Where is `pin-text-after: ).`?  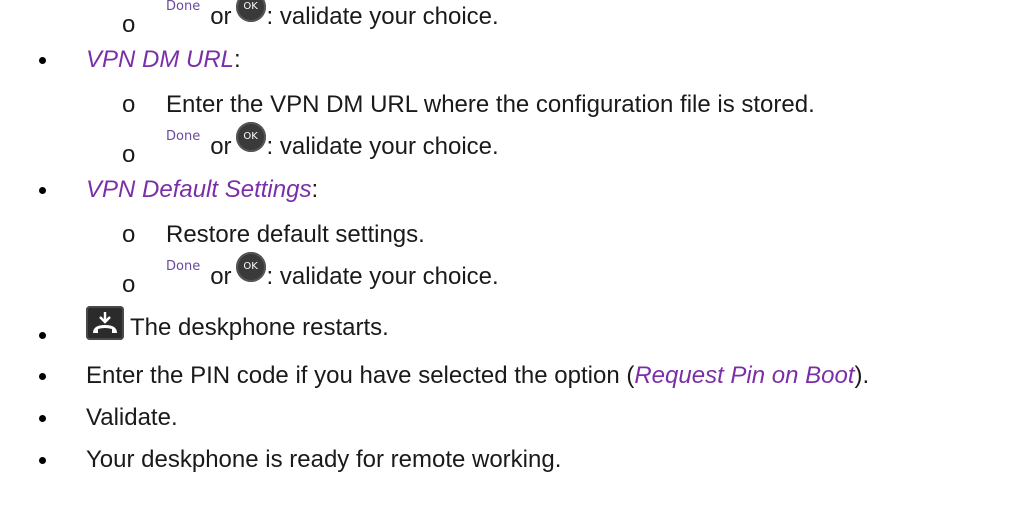
pin-text-after: ). is located at coordinates (862, 375).